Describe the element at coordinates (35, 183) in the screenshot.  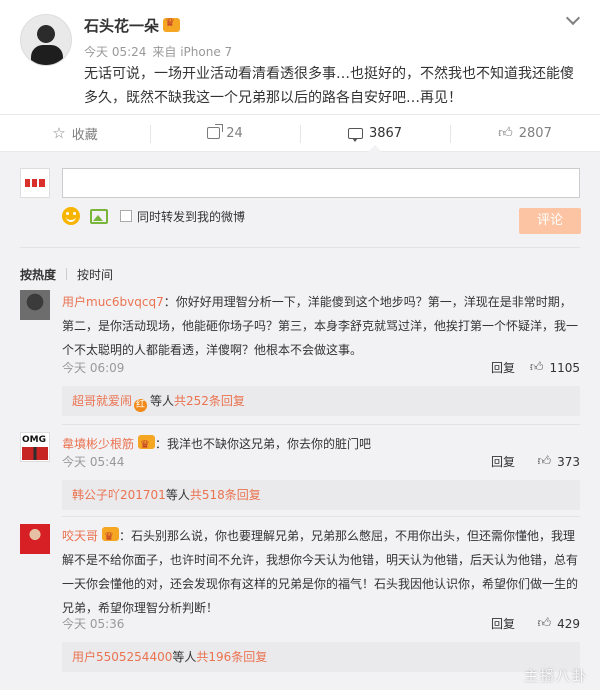
I see `current-user-avatar` at that location.